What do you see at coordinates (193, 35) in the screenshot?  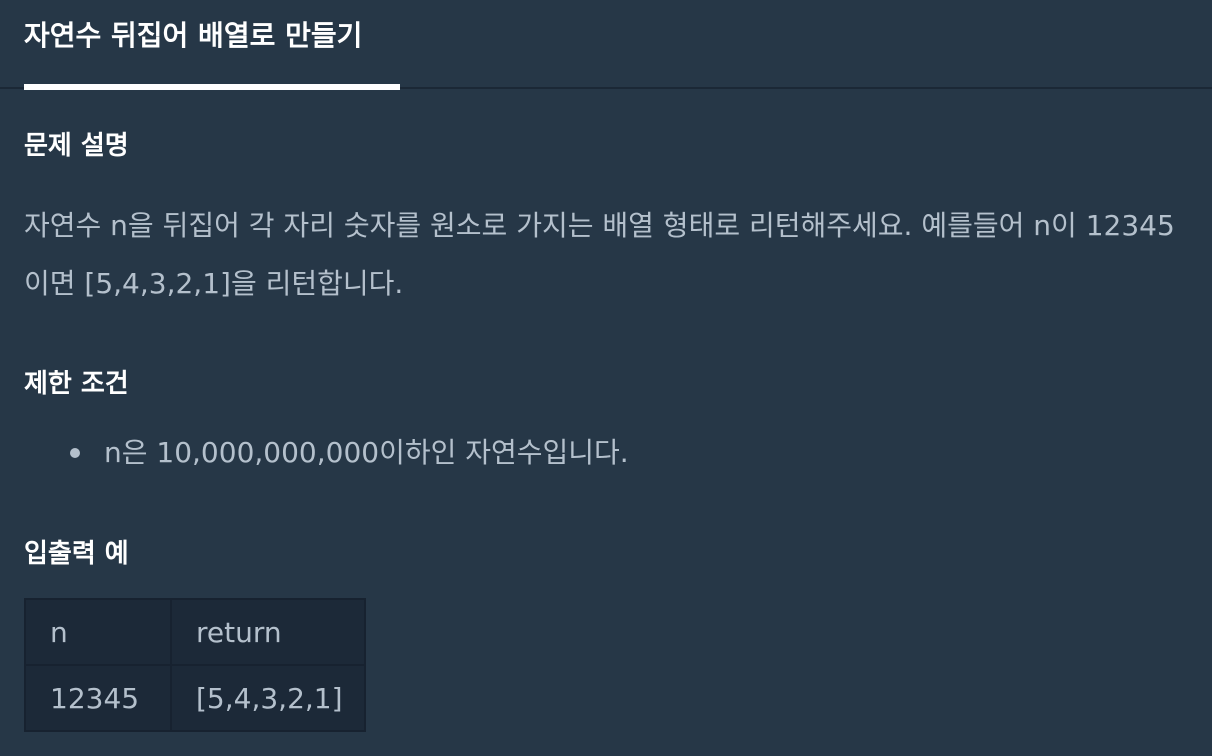 I see `tab-title: 자연수 뒤집어 배열로 만들기` at bounding box center [193, 35].